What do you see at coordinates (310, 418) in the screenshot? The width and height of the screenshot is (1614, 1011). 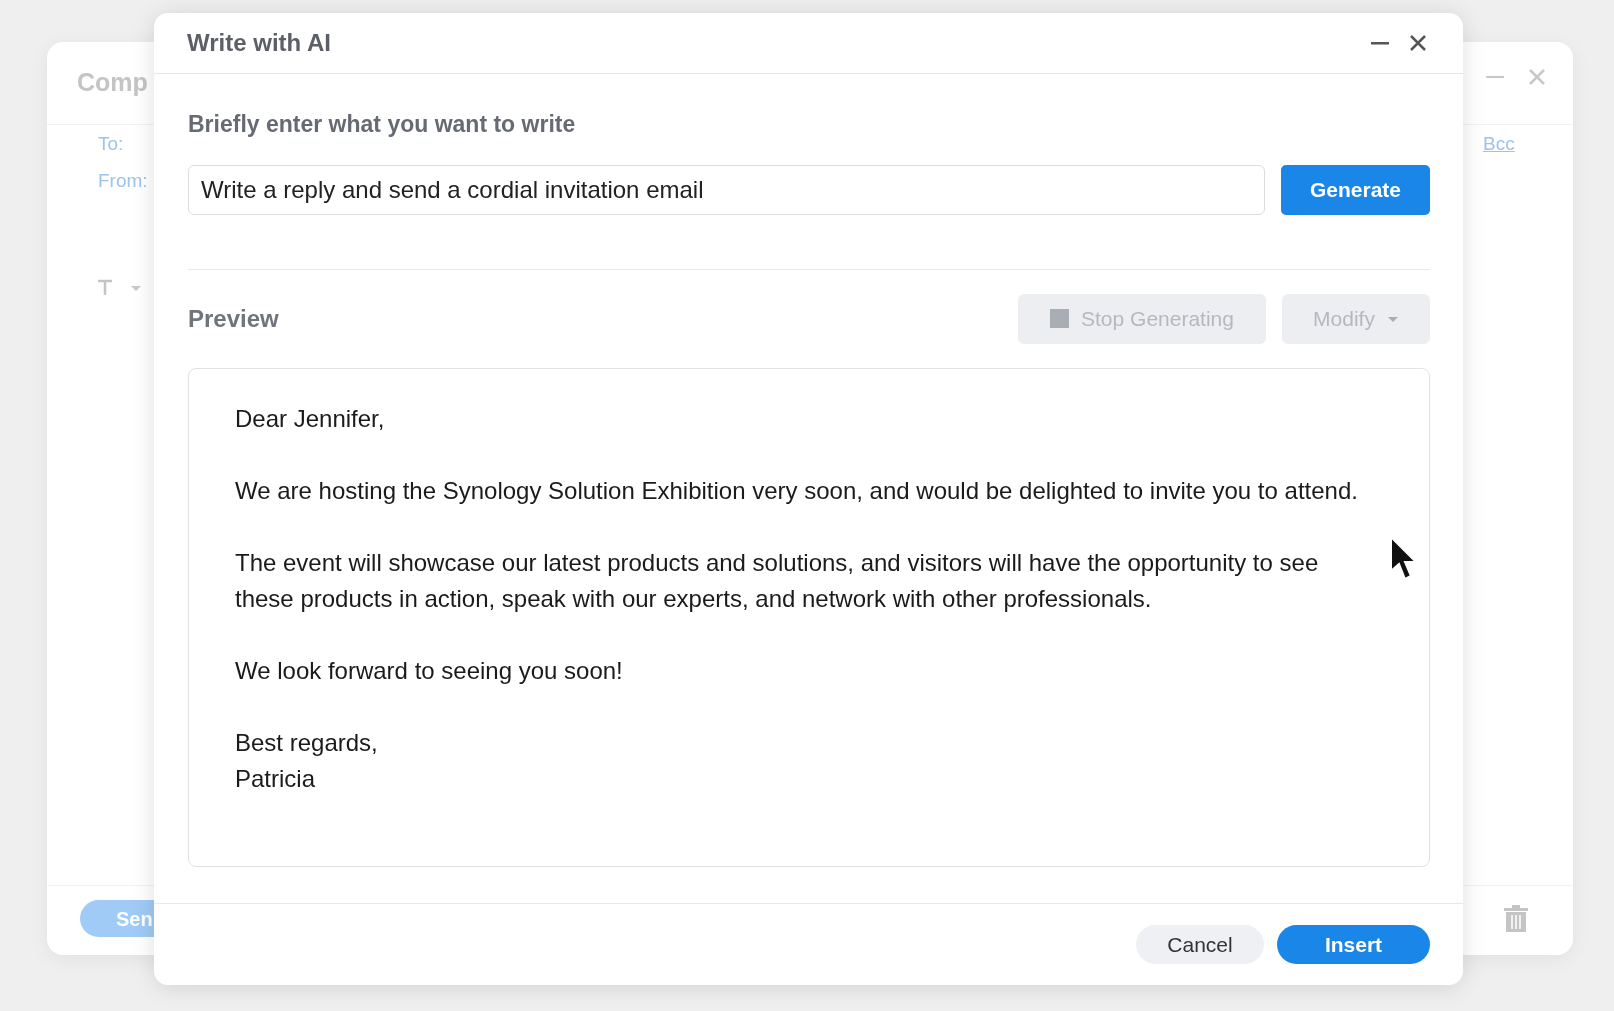 I see `preview-text: Dear Jennifer,` at bounding box center [310, 418].